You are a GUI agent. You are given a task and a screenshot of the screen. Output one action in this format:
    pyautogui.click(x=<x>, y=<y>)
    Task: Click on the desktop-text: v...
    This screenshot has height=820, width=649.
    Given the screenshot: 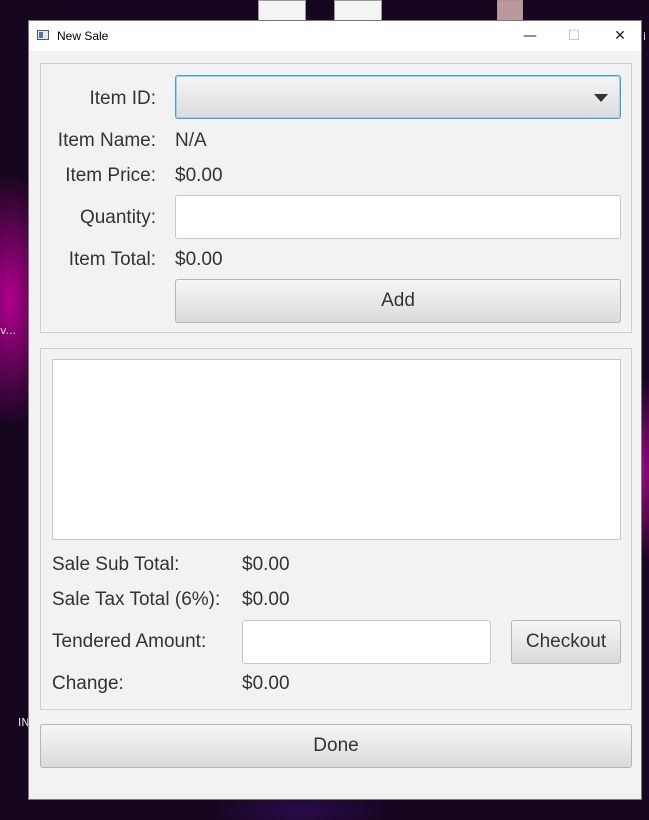 What is the action you would take?
    pyautogui.click(x=8, y=330)
    